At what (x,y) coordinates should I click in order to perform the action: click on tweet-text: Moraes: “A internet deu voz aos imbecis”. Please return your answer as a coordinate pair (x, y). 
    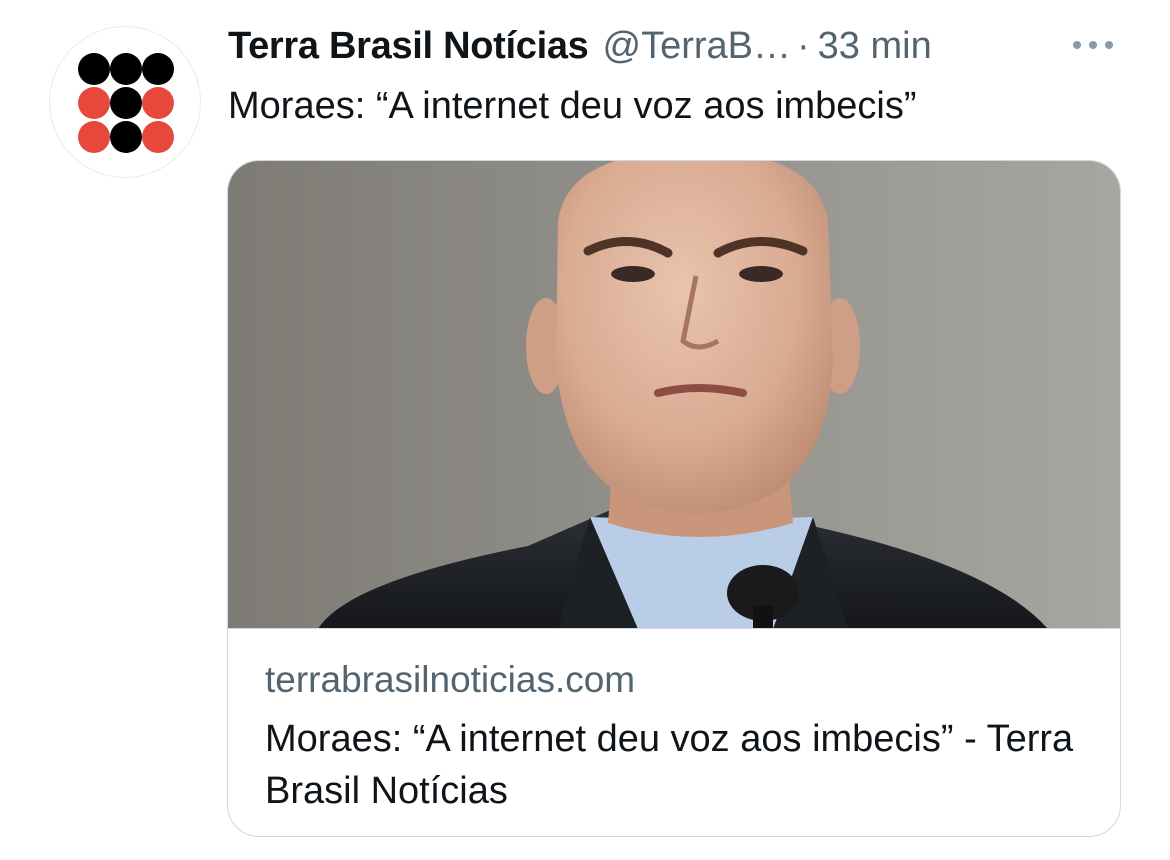
    Looking at the image, I should click on (572, 106).